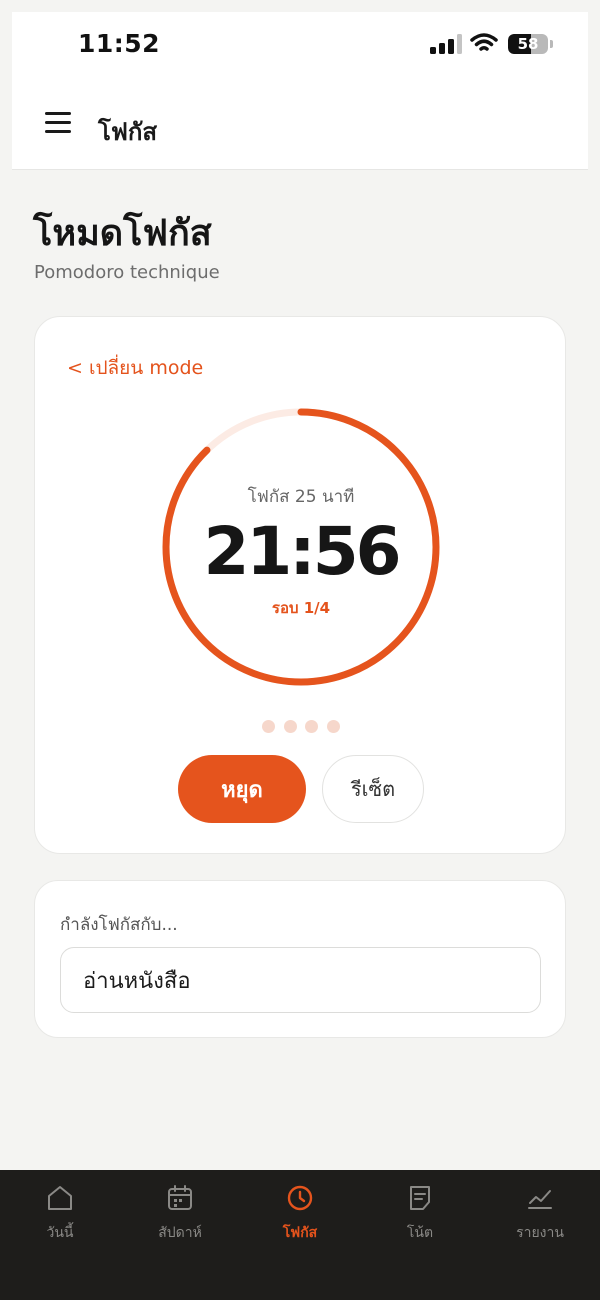 The height and width of the screenshot is (1300, 600). What do you see at coordinates (302, 727) in the screenshot?
I see `session-indicator` at bounding box center [302, 727].